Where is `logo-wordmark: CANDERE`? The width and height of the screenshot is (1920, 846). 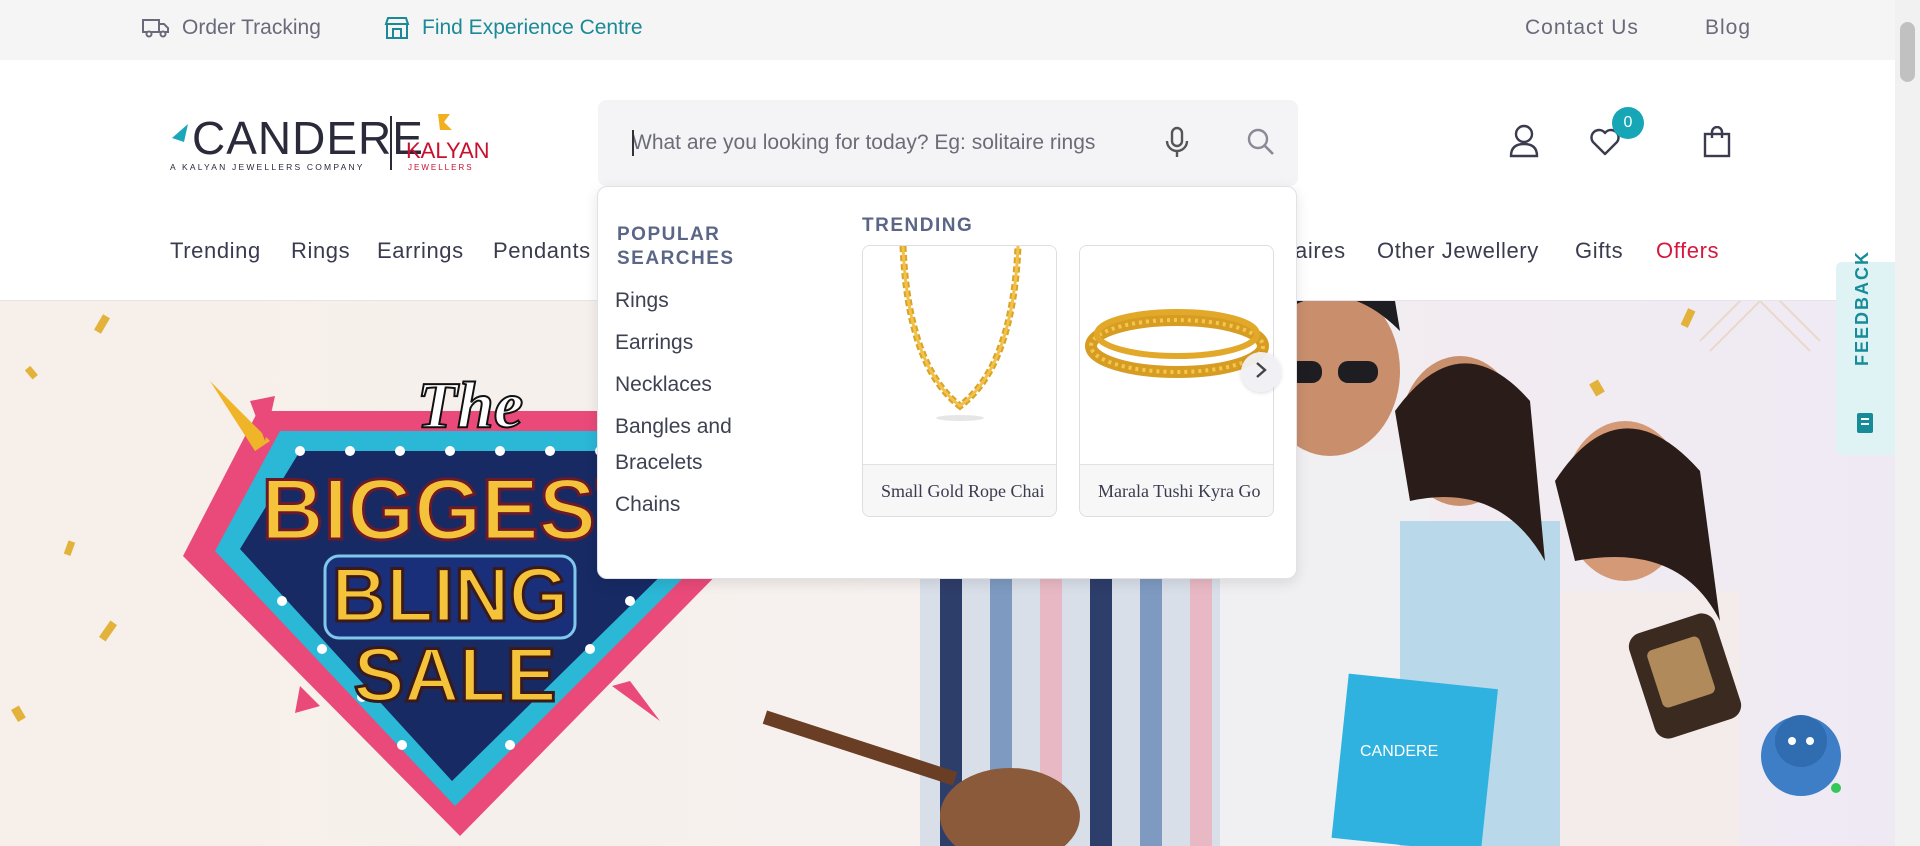
logo-wordmark: CANDERE is located at coordinates (308, 138).